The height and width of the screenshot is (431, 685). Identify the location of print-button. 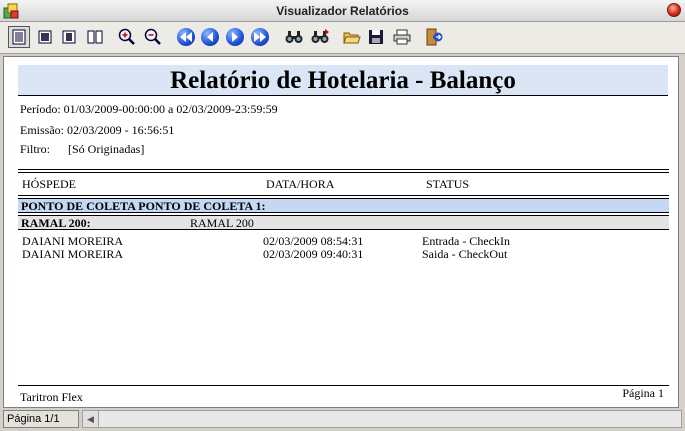
(402, 37).